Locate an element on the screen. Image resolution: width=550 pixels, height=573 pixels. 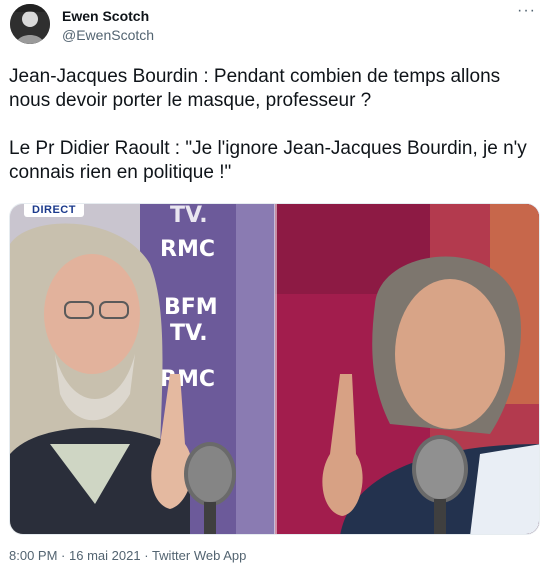
author-handle: @EwenScotch is located at coordinates (108, 35).